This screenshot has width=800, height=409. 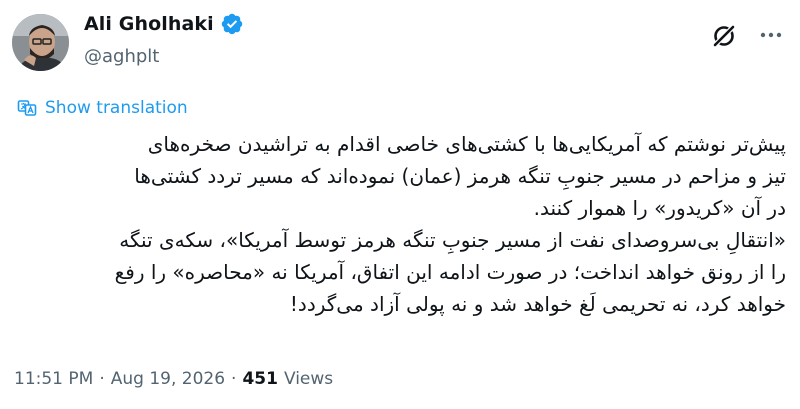 I want to click on avatar-image, so click(x=40, y=42).